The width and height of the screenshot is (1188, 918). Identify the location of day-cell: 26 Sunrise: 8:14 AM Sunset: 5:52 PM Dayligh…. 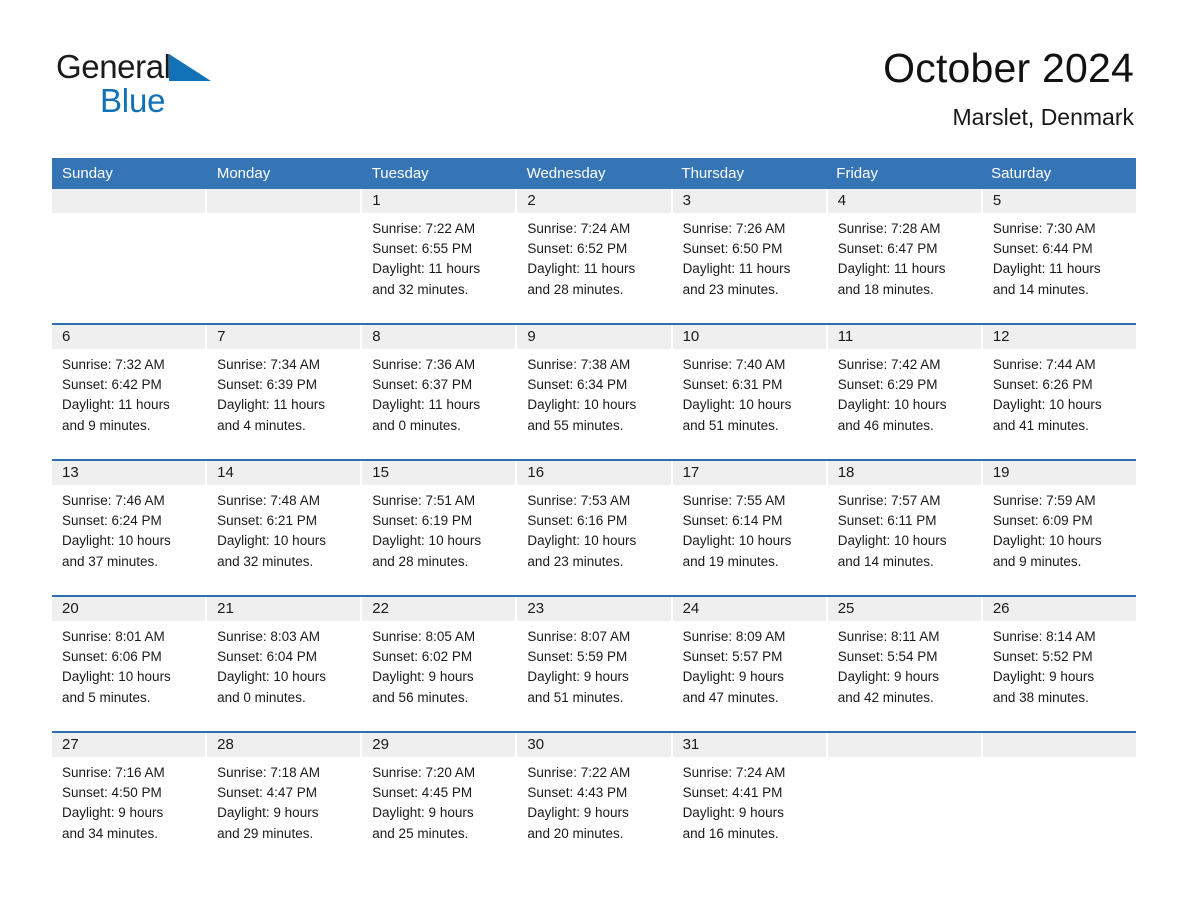
(1059, 658).